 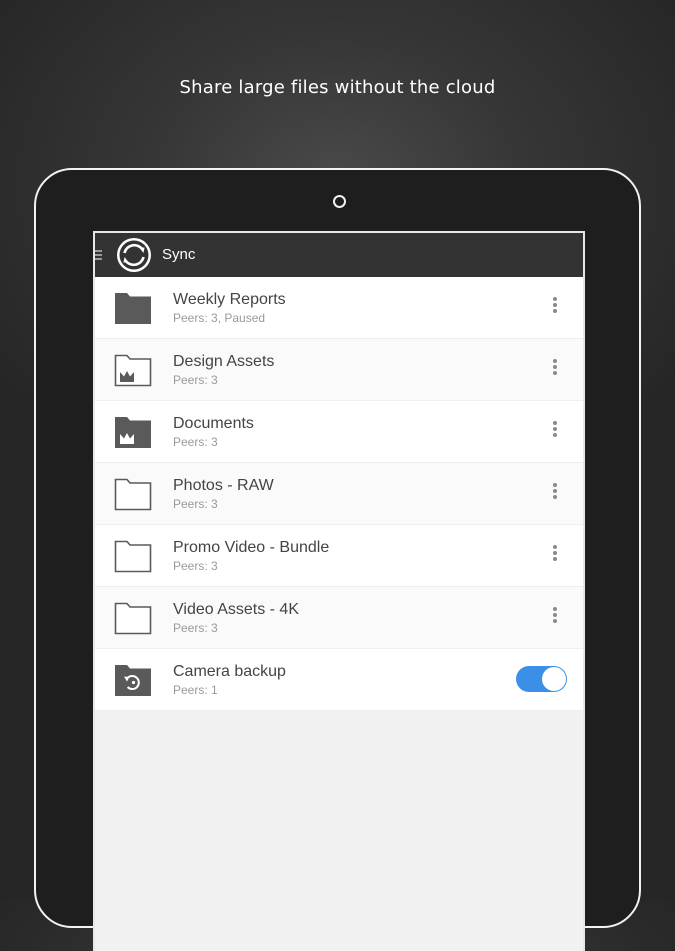 I want to click on tablet-camera, so click(x=339, y=201).